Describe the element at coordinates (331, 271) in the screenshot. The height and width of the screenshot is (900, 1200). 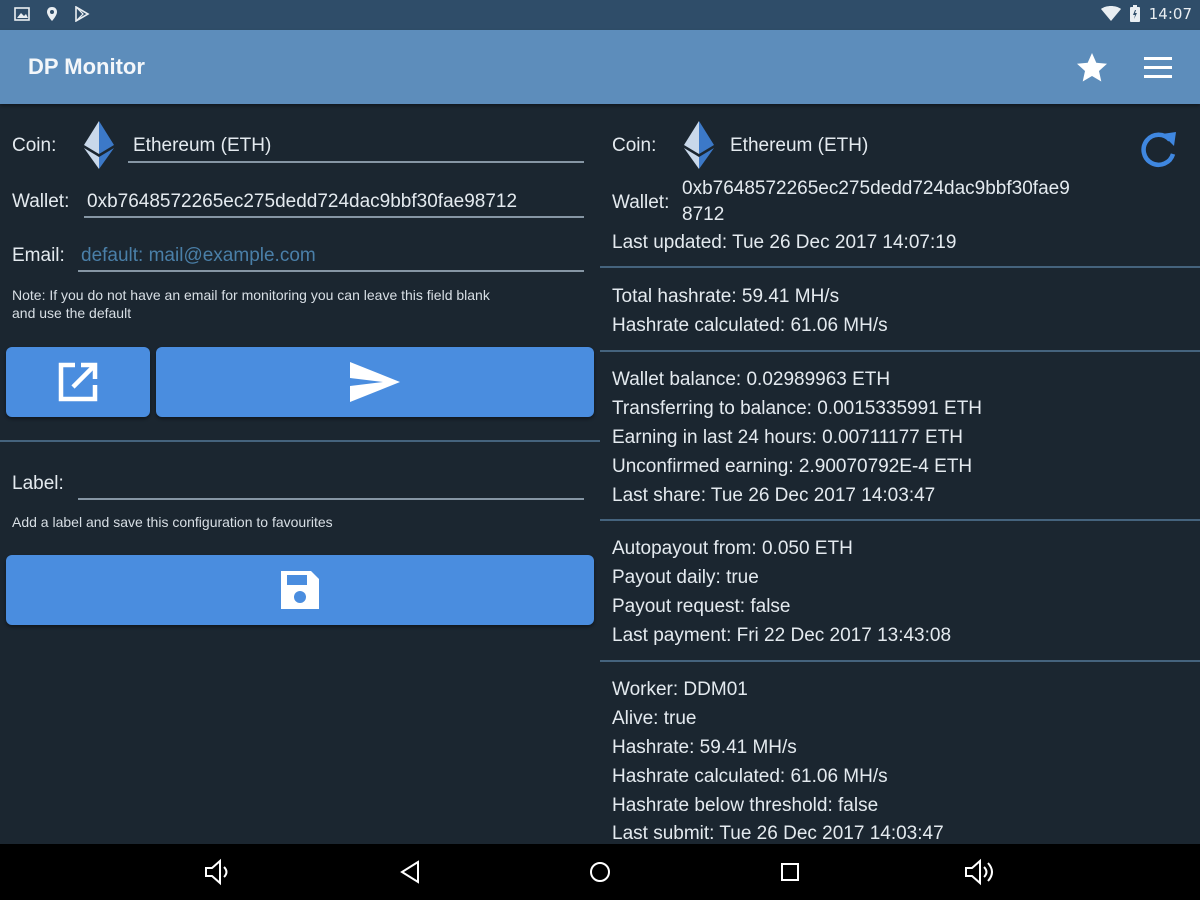
I see `email-underline` at that location.